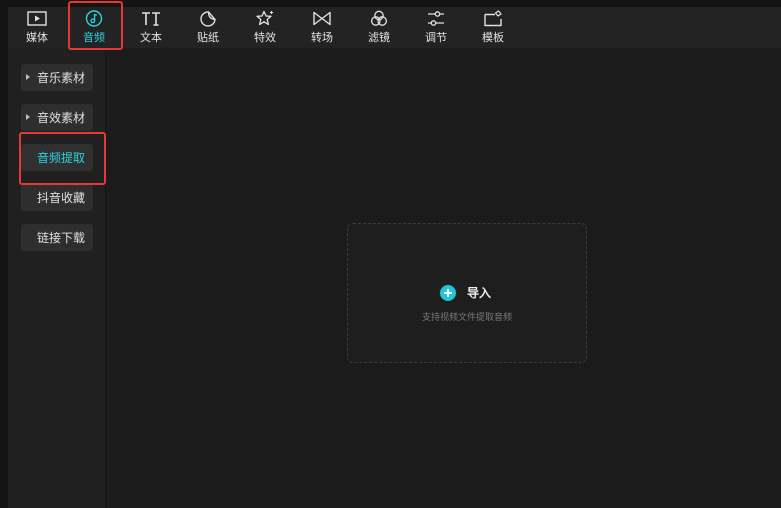 The height and width of the screenshot is (508, 781). Describe the element at coordinates (322, 18) in the screenshot. I see `transition-icon` at that location.